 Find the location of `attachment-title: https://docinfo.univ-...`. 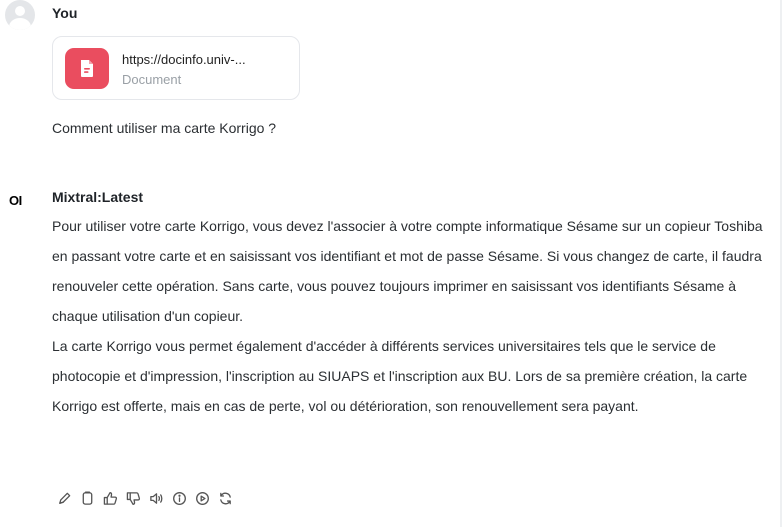

attachment-title: https://docinfo.univ-... is located at coordinates (184, 59).